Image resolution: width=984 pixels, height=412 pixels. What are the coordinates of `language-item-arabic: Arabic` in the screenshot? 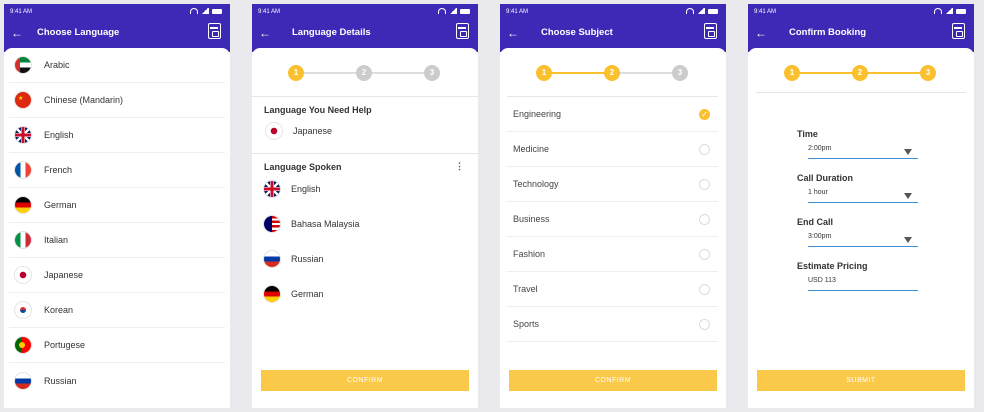 It's located at (117, 65).